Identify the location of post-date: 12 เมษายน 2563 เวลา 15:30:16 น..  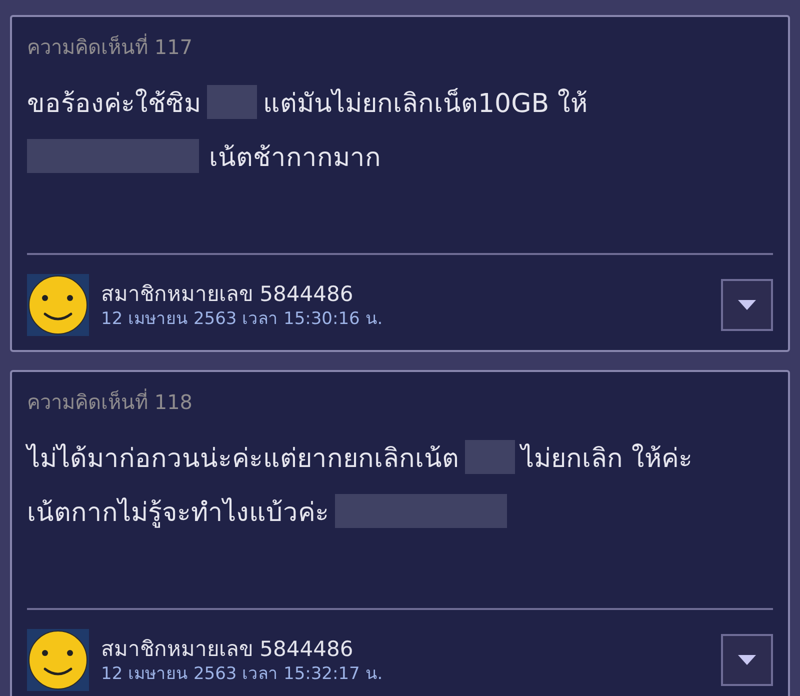
(242, 319).